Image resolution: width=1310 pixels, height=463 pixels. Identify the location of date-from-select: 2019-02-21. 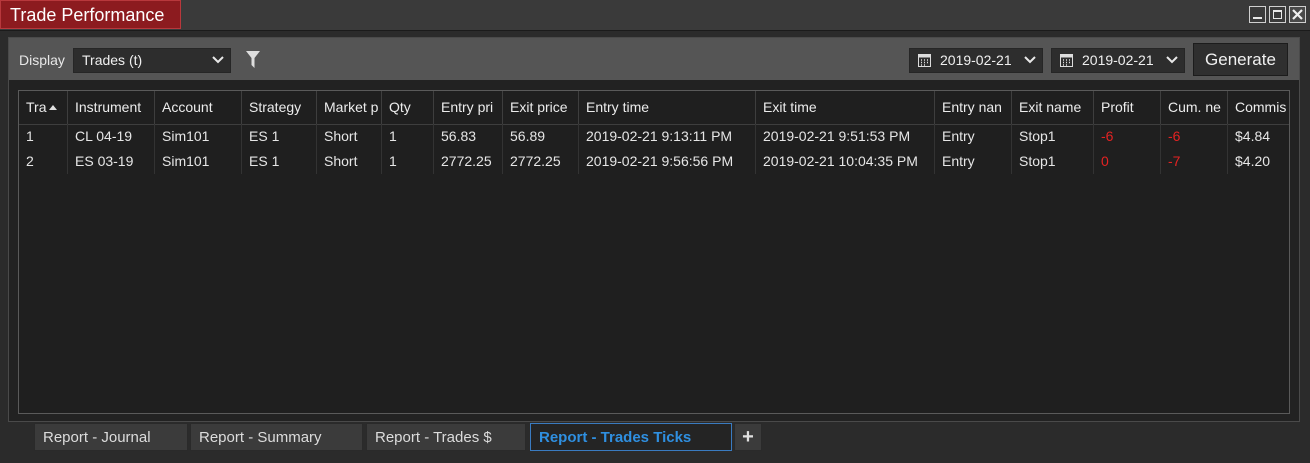
(976, 60).